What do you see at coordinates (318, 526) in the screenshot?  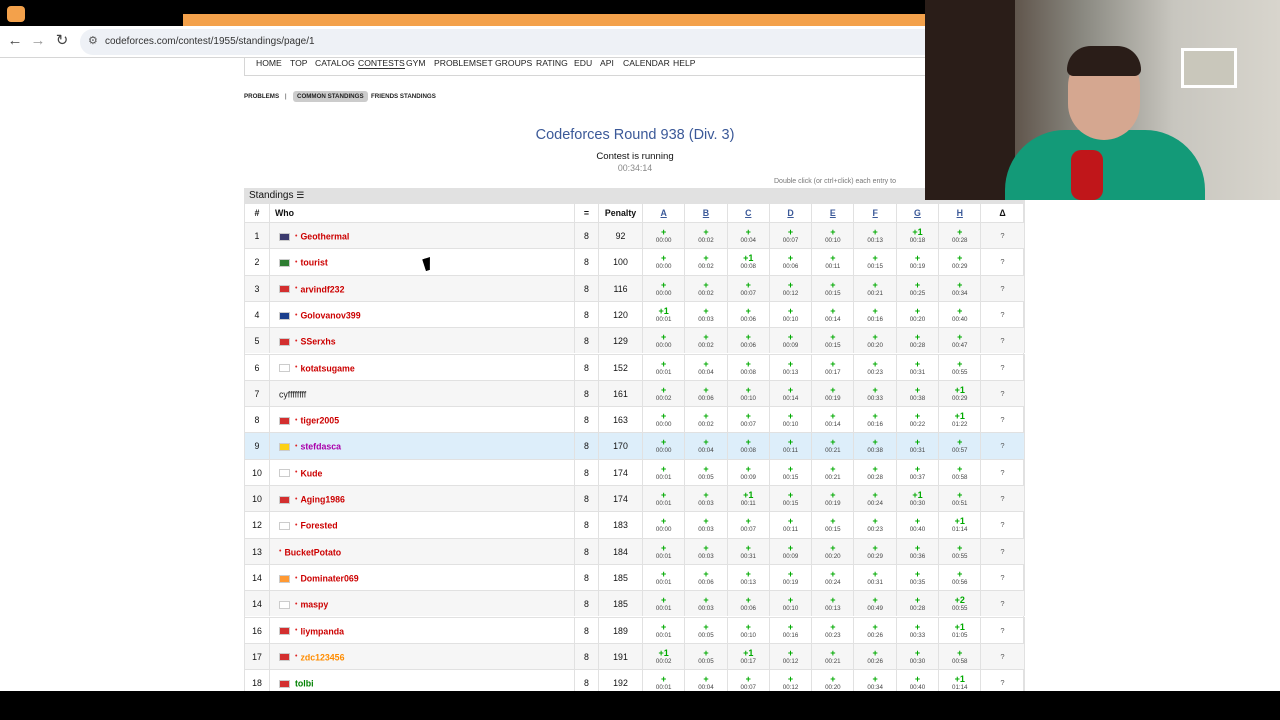 I see `participant-handle: Forested` at bounding box center [318, 526].